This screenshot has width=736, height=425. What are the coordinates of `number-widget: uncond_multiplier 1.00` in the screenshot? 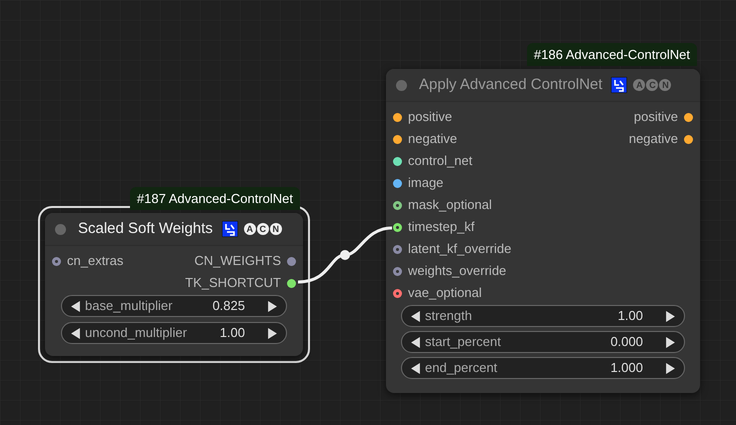 It's located at (174, 333).